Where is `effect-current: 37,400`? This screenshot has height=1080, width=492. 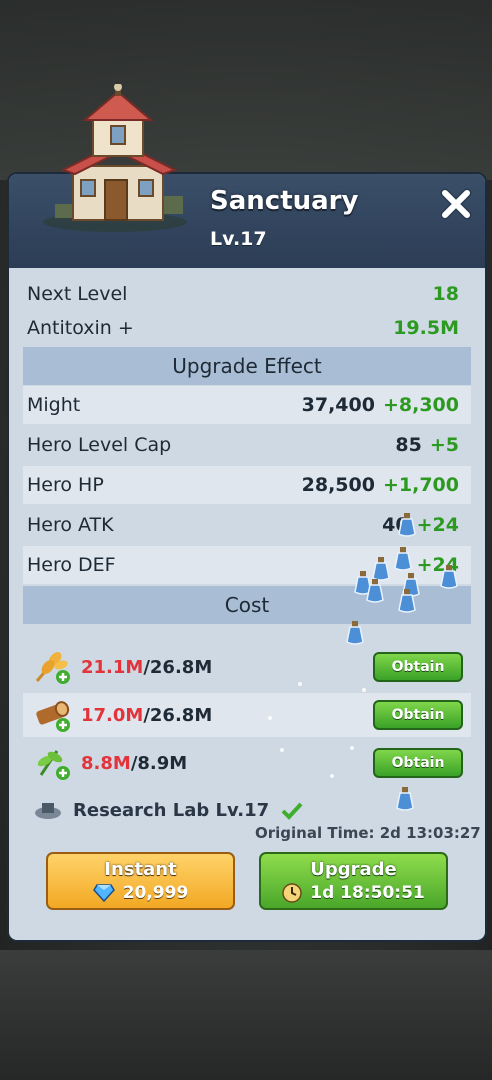
effect-current: 37,400 is located at coordinates (338, 405).